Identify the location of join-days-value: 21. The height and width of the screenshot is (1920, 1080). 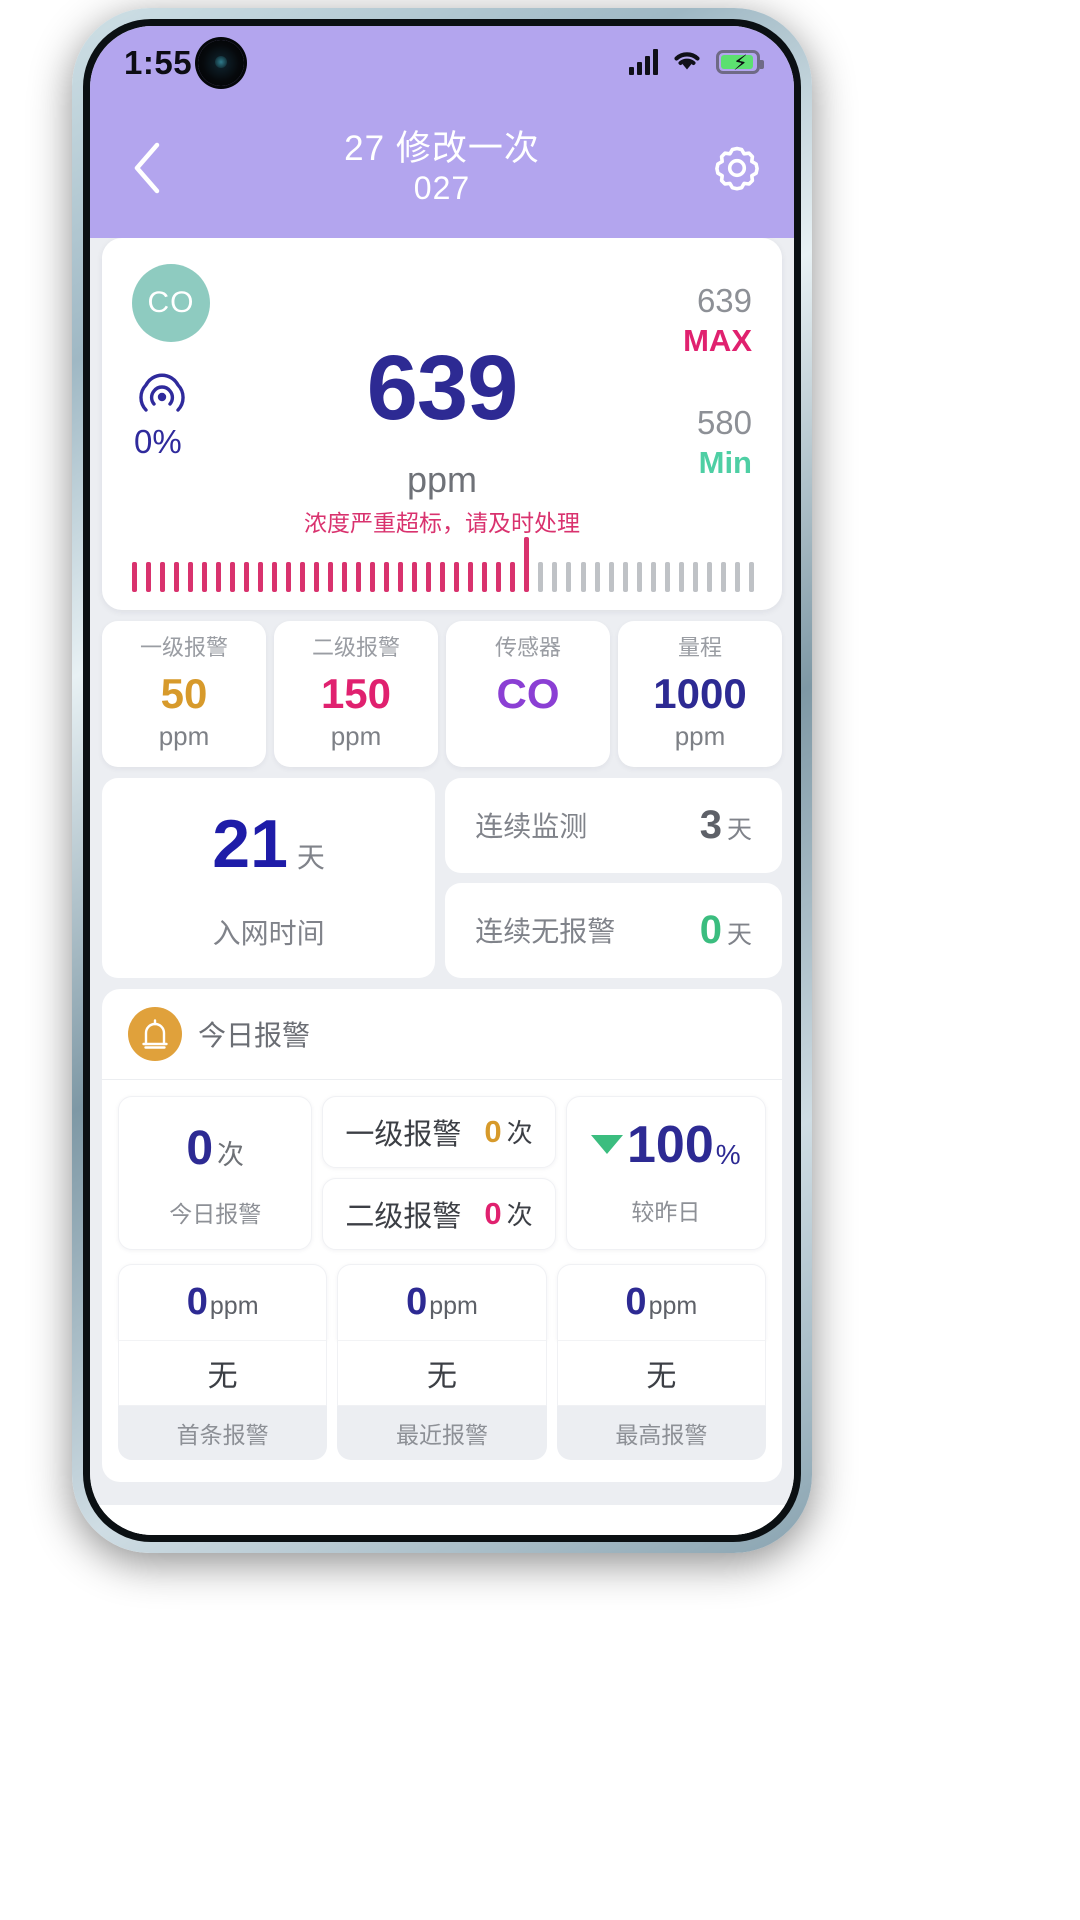
(250, 843).